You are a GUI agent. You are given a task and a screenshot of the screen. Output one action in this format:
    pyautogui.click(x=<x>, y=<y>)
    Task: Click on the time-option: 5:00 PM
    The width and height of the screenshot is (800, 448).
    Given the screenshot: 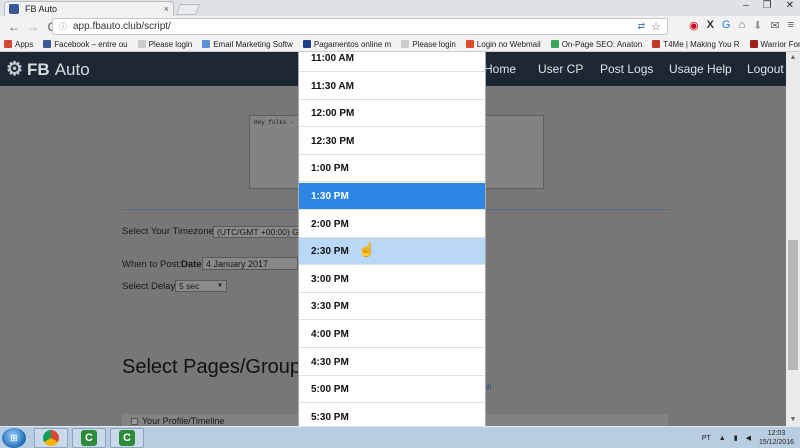 What is the action you would take?
    pyautogui.click(x=392, y=390)
    